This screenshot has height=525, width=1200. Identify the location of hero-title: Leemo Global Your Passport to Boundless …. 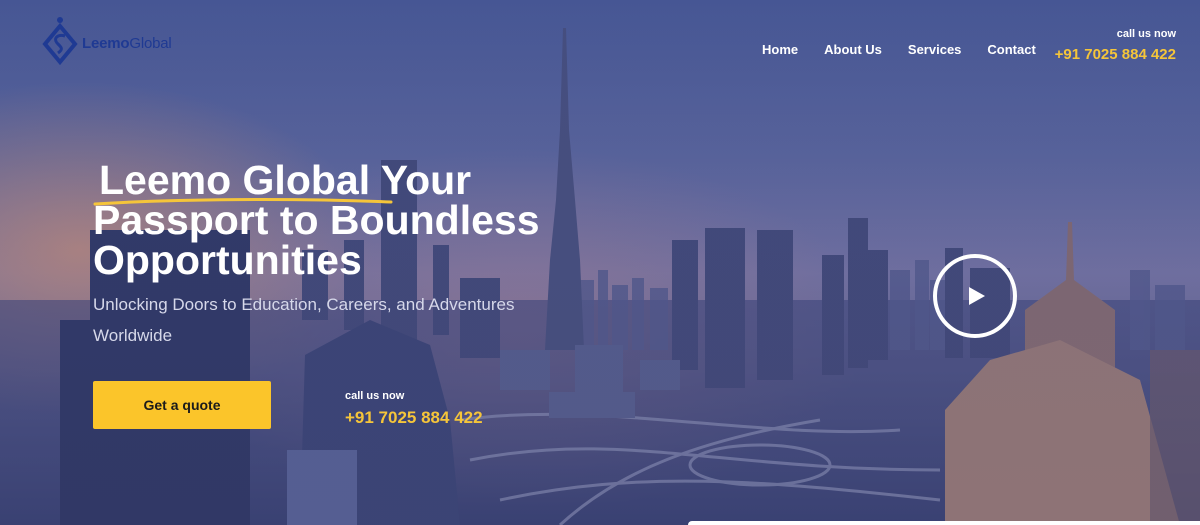
(353, 221).